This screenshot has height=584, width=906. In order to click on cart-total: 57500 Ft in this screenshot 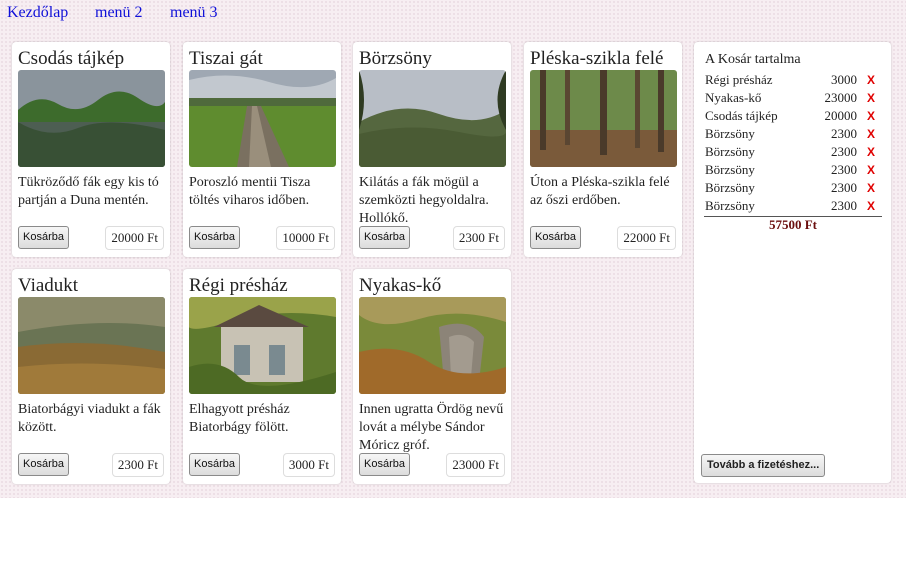, I will do `click(793, 224)`.